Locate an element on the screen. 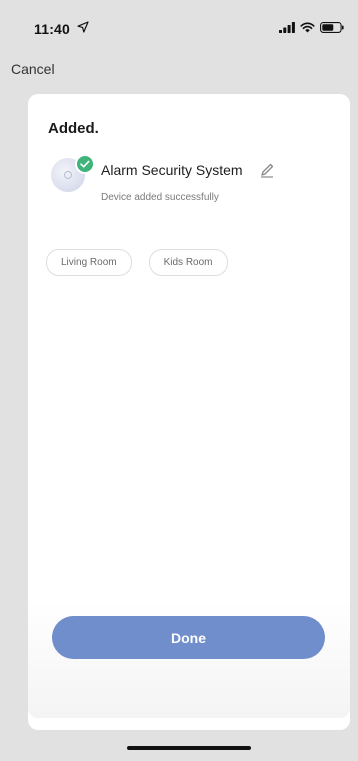 The height and width of the screenshot is (761, 358). page-title: Added. is located at coordinates (73, 128).